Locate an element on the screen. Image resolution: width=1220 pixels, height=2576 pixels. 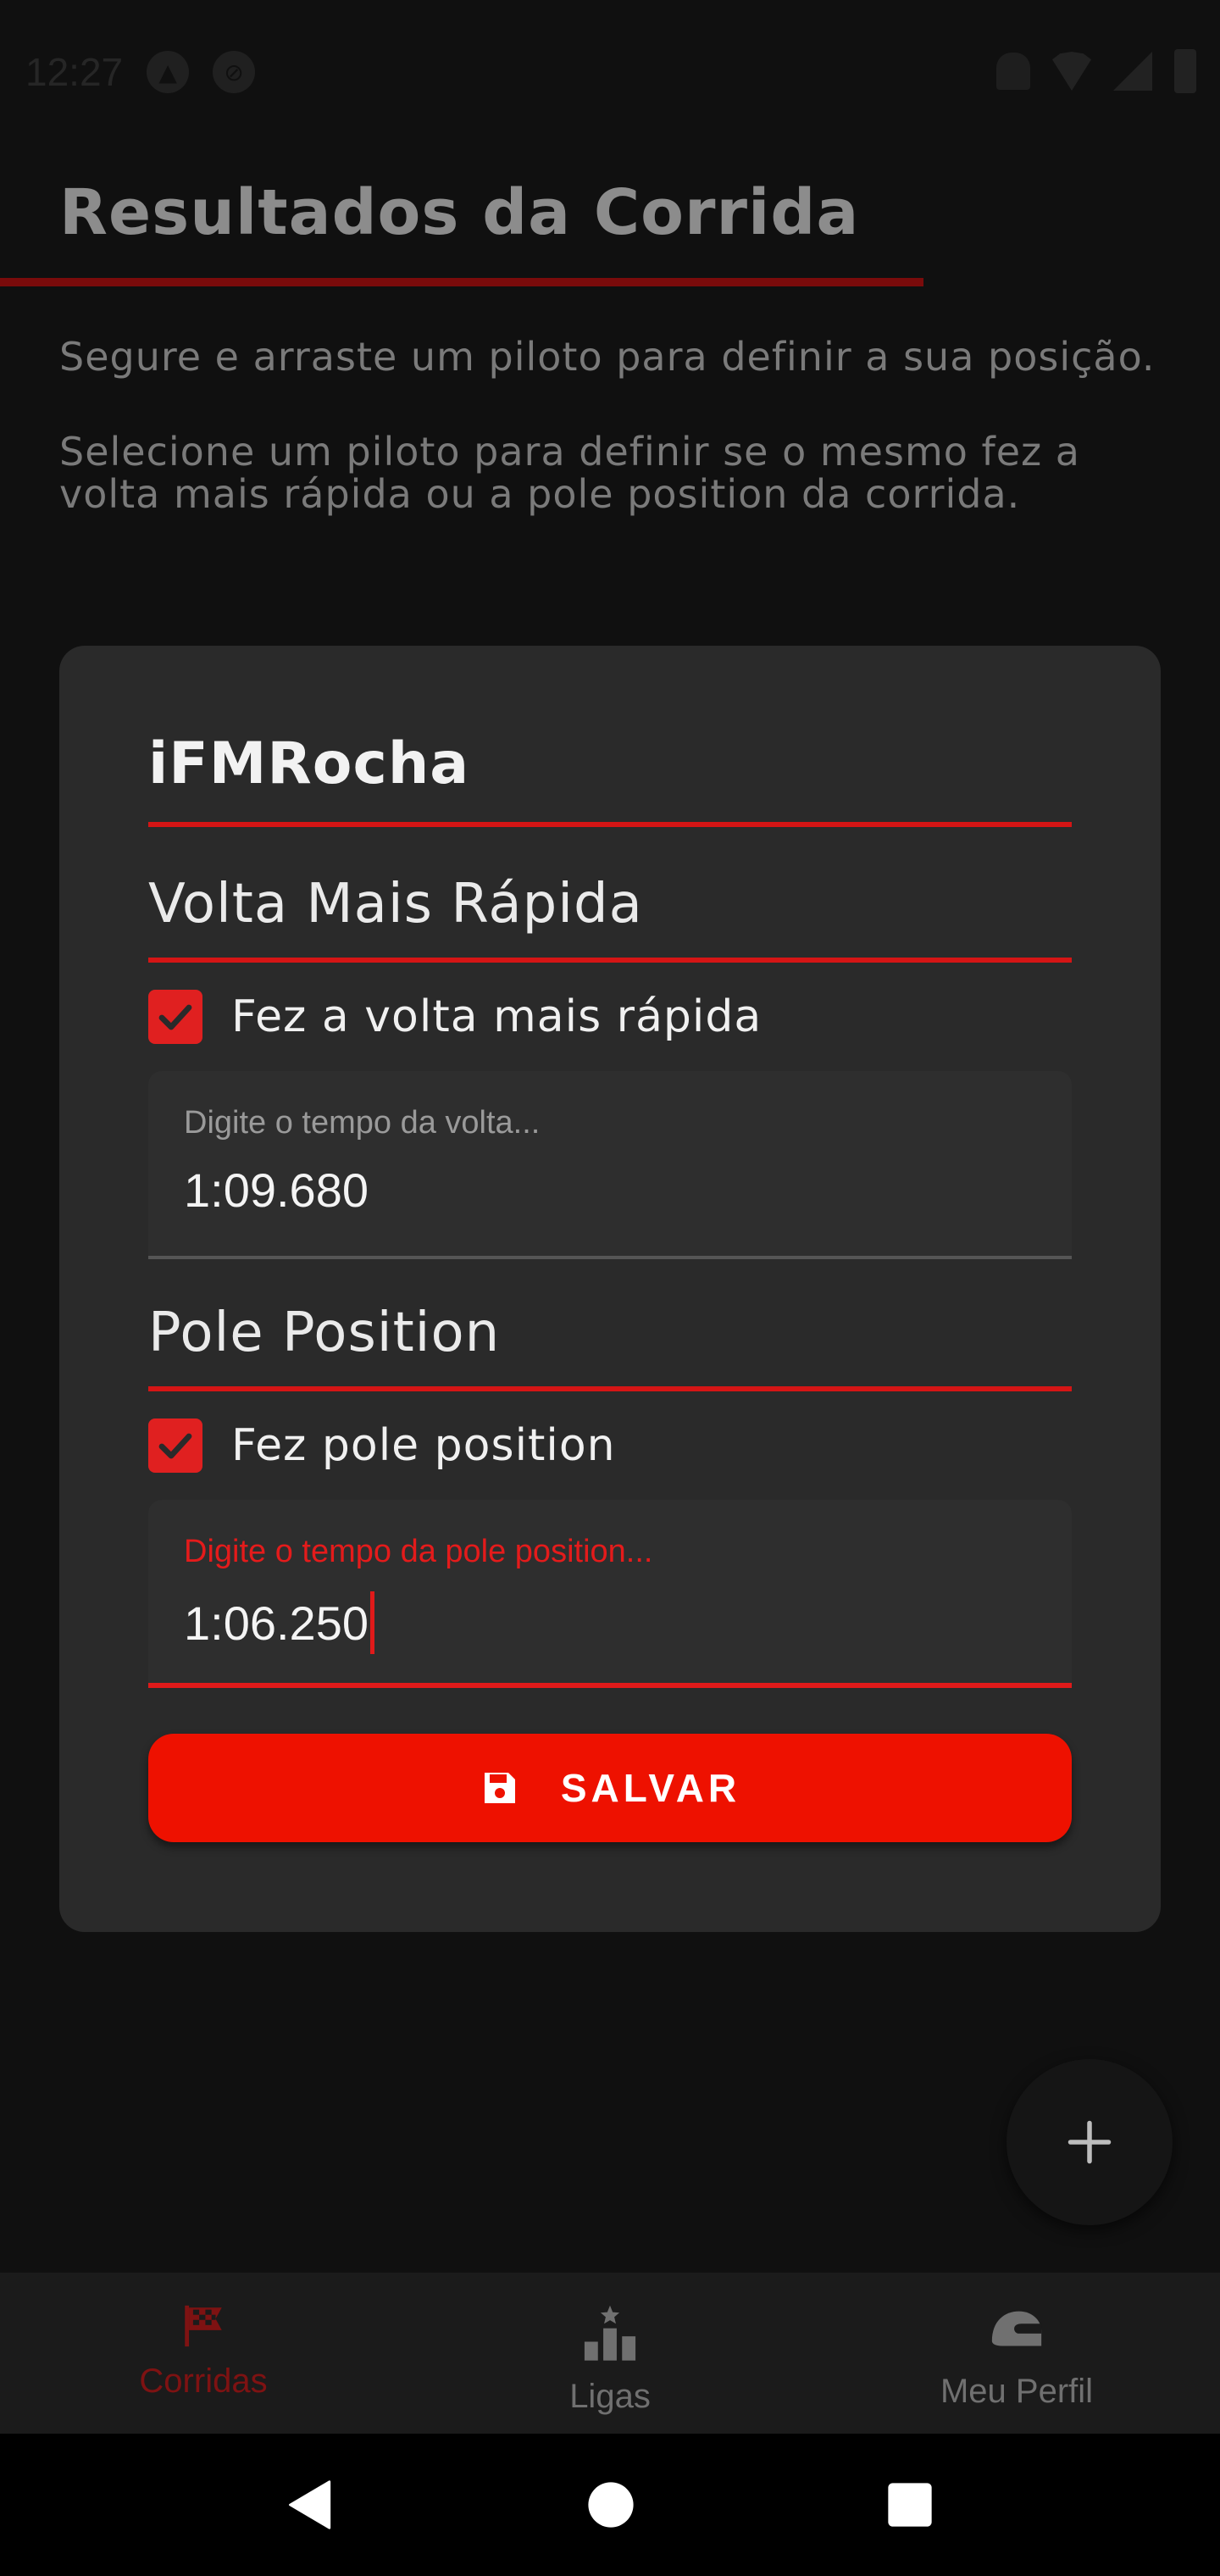
fastest-lap-divider is located at coordinates (610, 960).